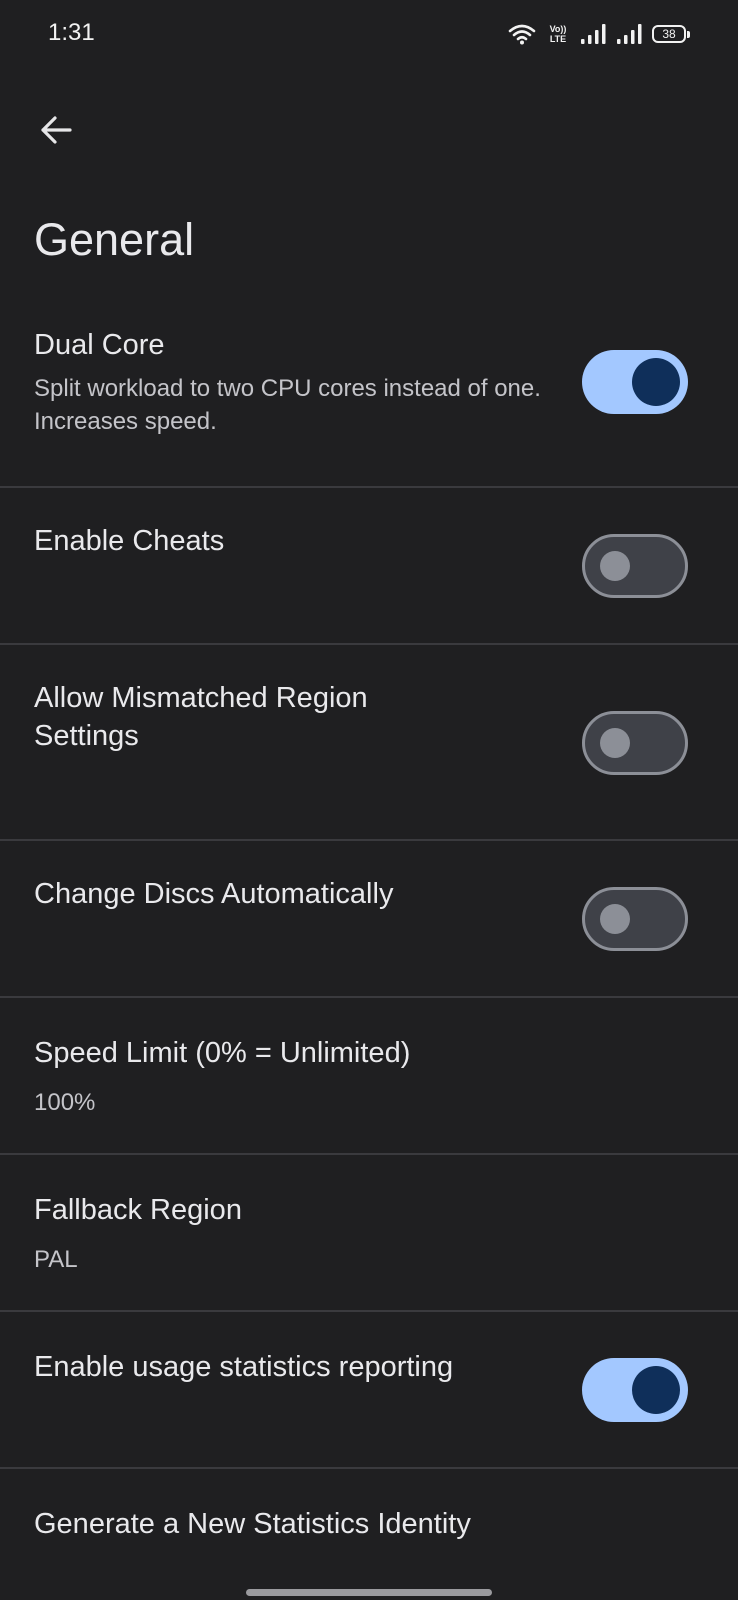 This screenshot has height=1600, width=738. I want to click on setting-enable-cheats: Enable Cheats, so click(369, 566).